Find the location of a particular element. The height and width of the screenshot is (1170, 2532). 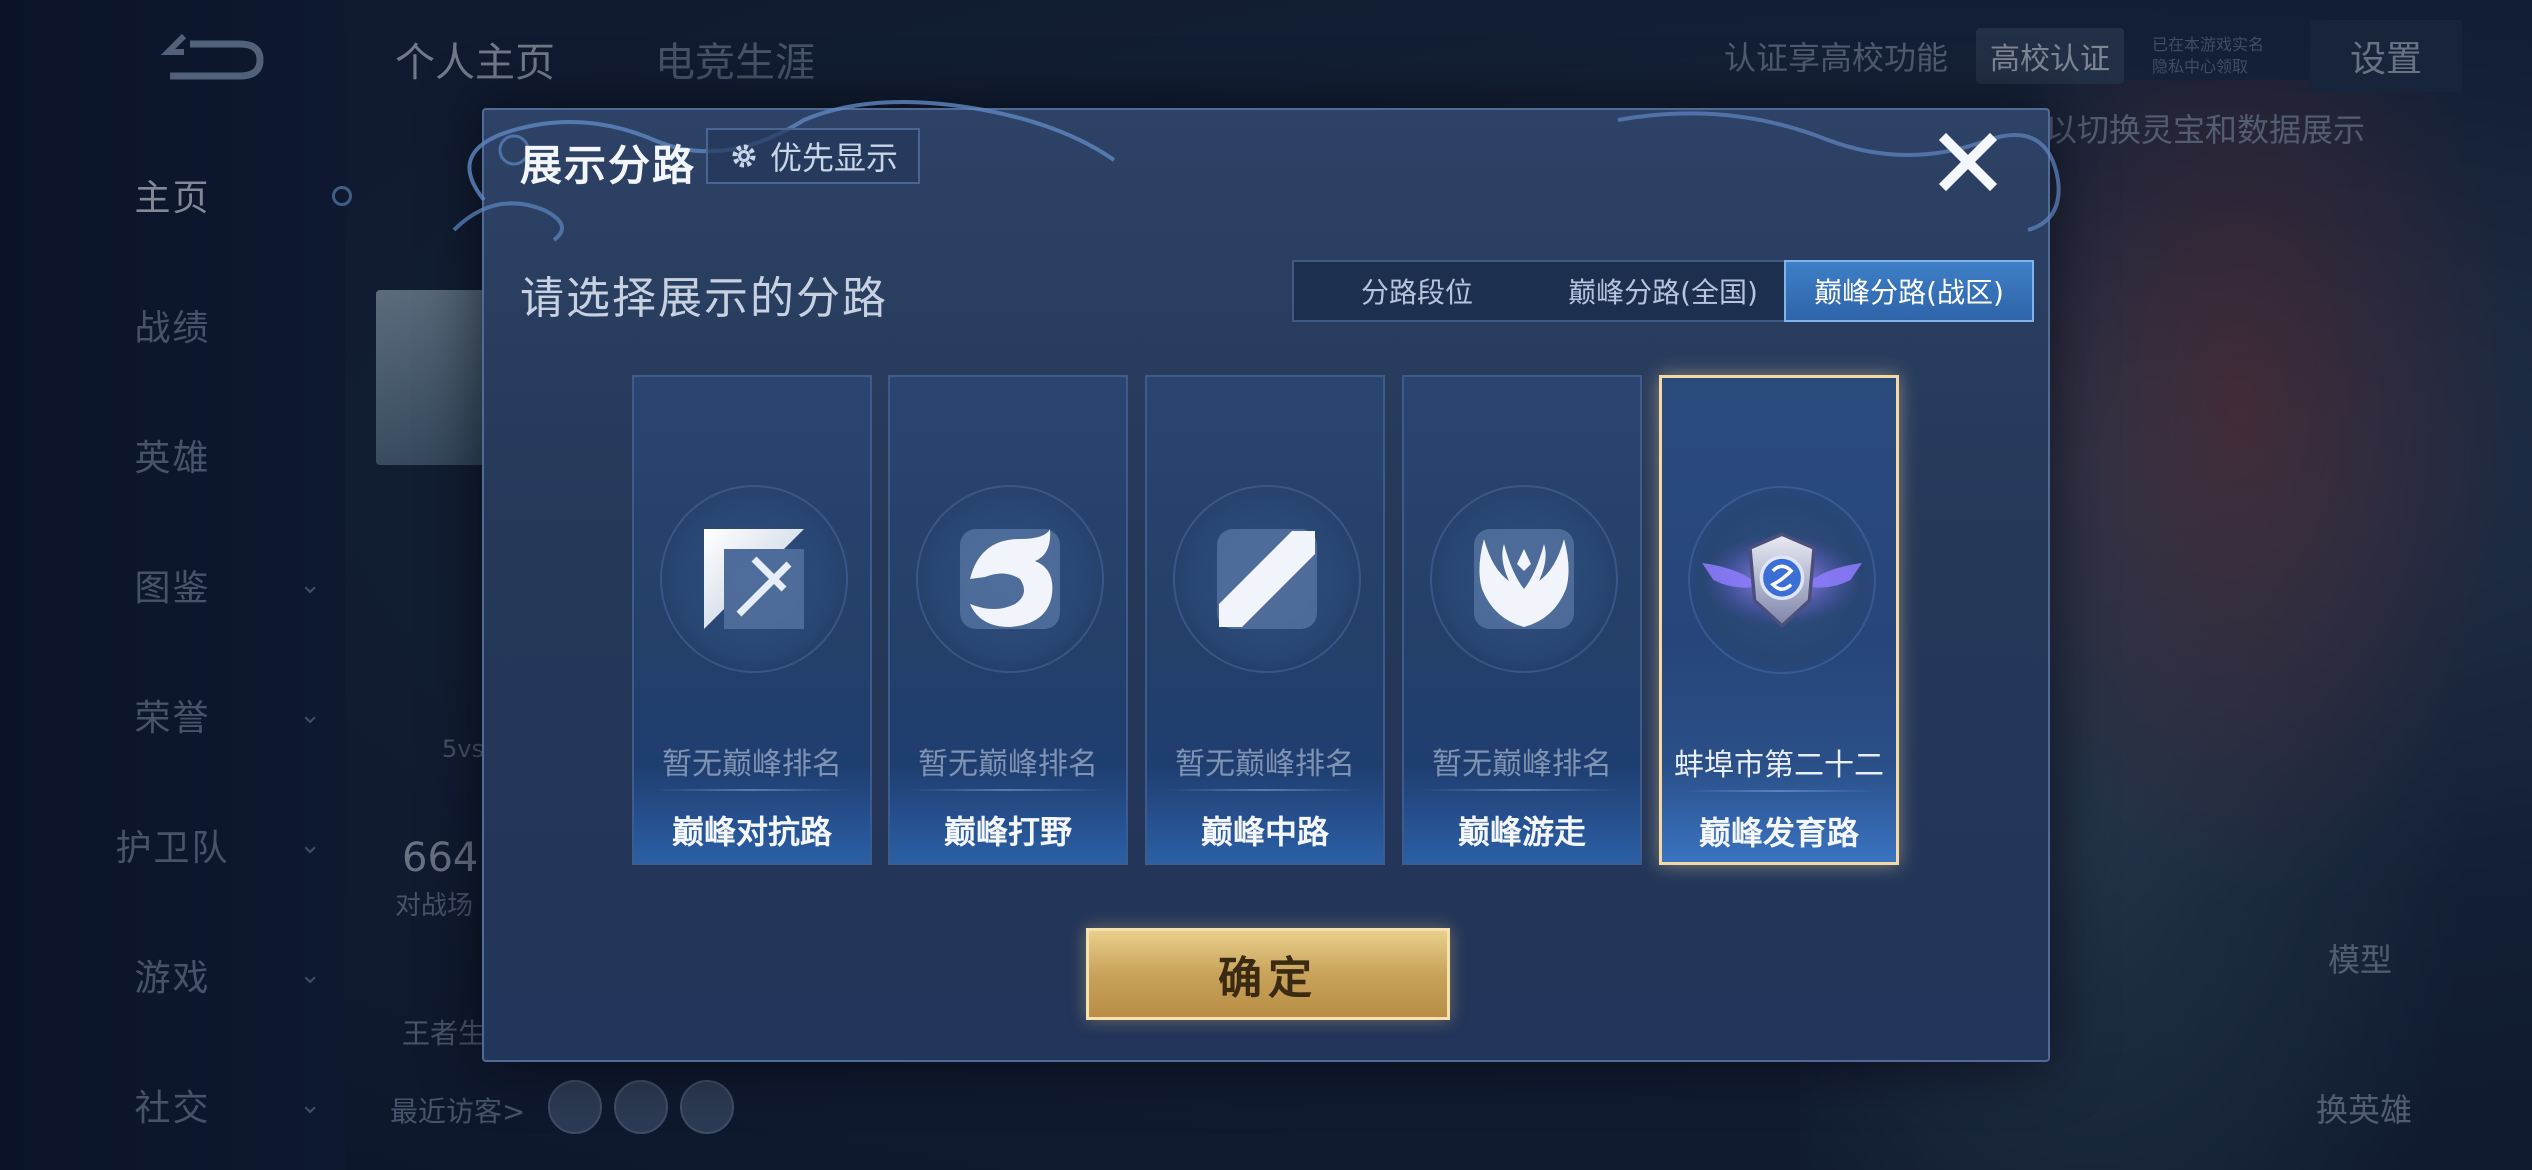

segment-peak-national: 巅峰分路(全国) is located at coordinates (1663, 291).